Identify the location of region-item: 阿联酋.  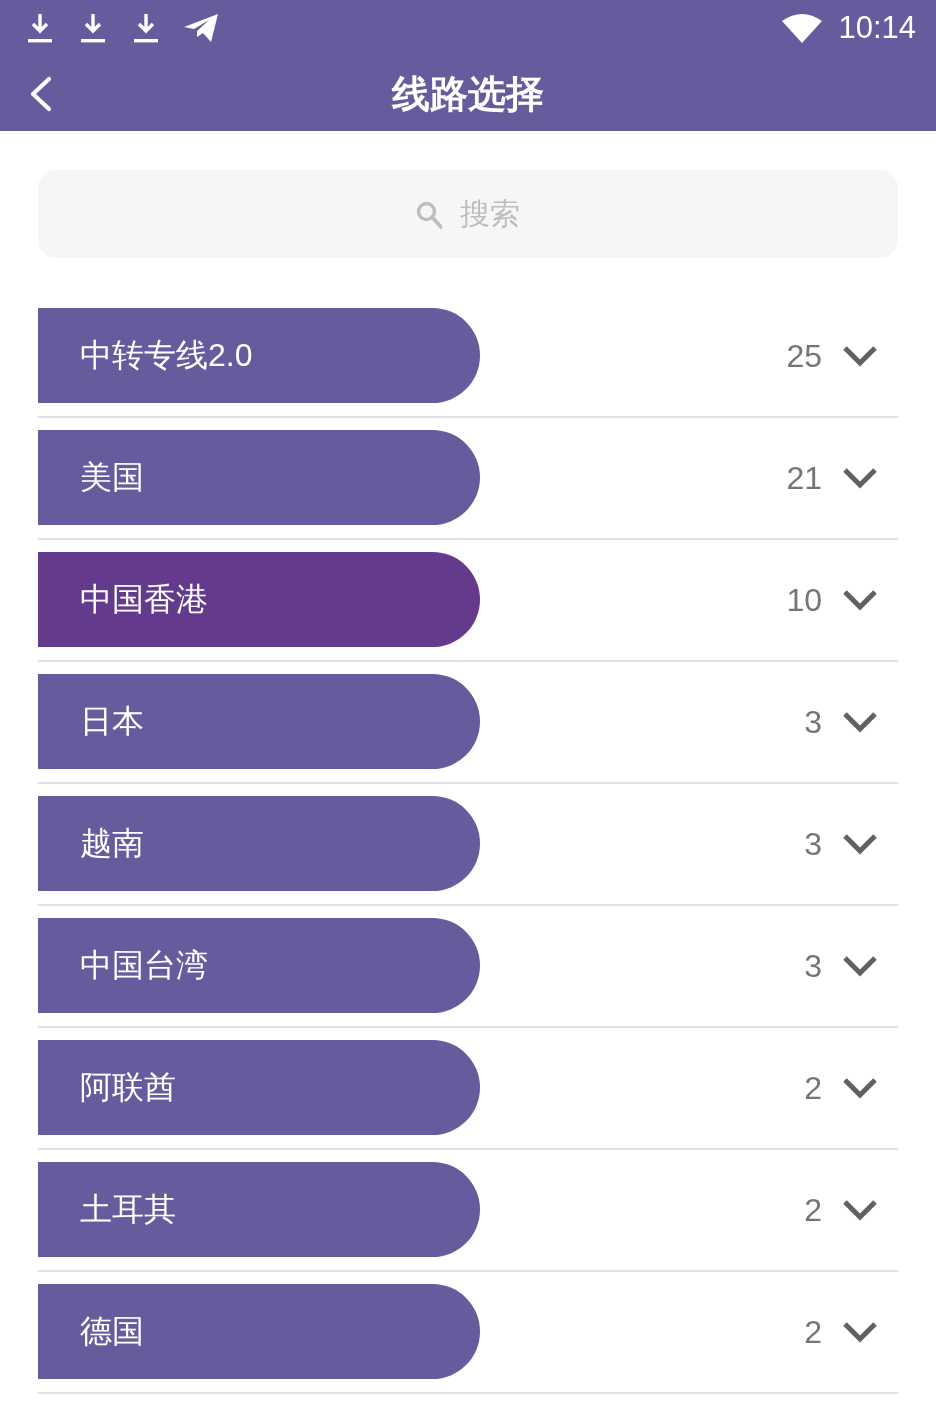
(259, 1087).